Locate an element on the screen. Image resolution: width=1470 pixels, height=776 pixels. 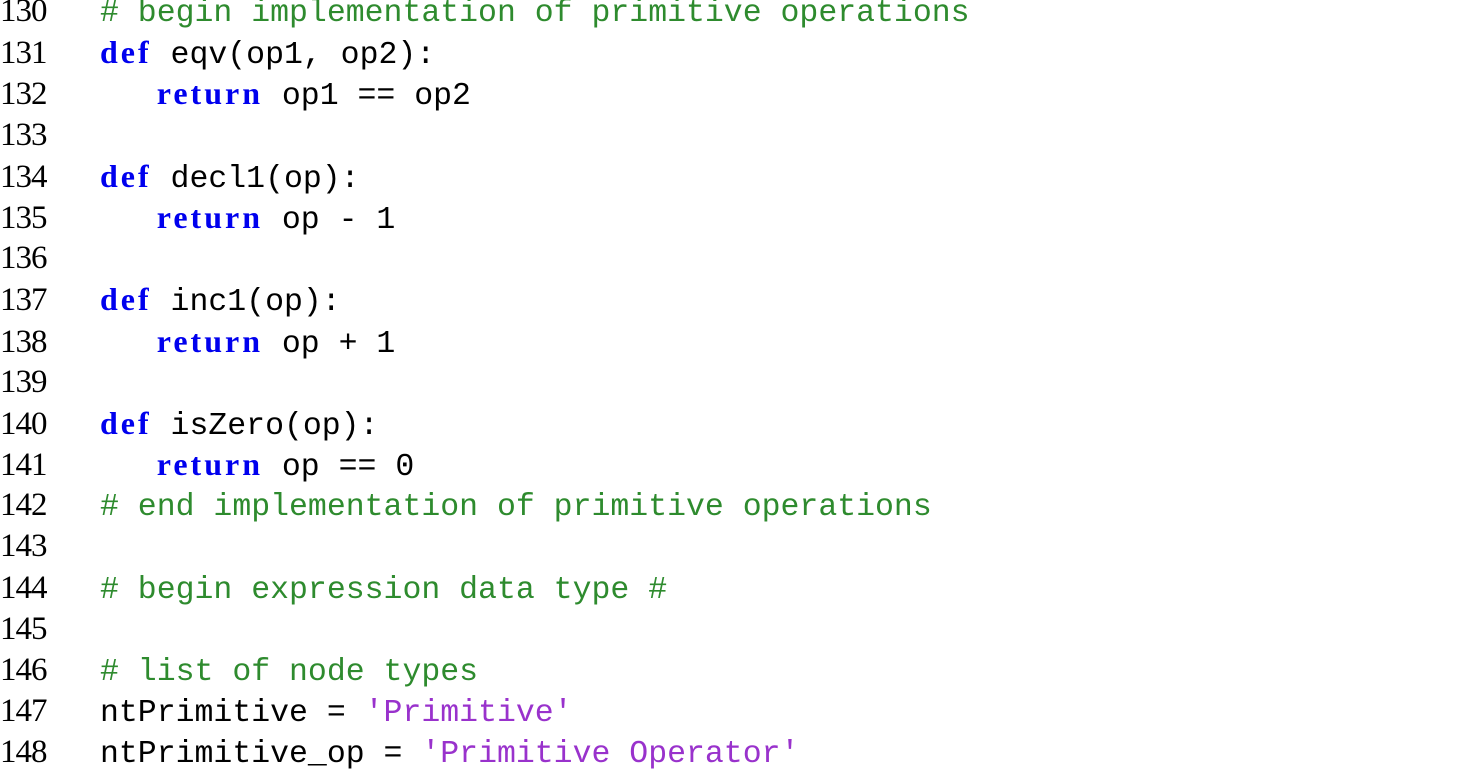
code-line: 136 is located at coordinates (485, 260).